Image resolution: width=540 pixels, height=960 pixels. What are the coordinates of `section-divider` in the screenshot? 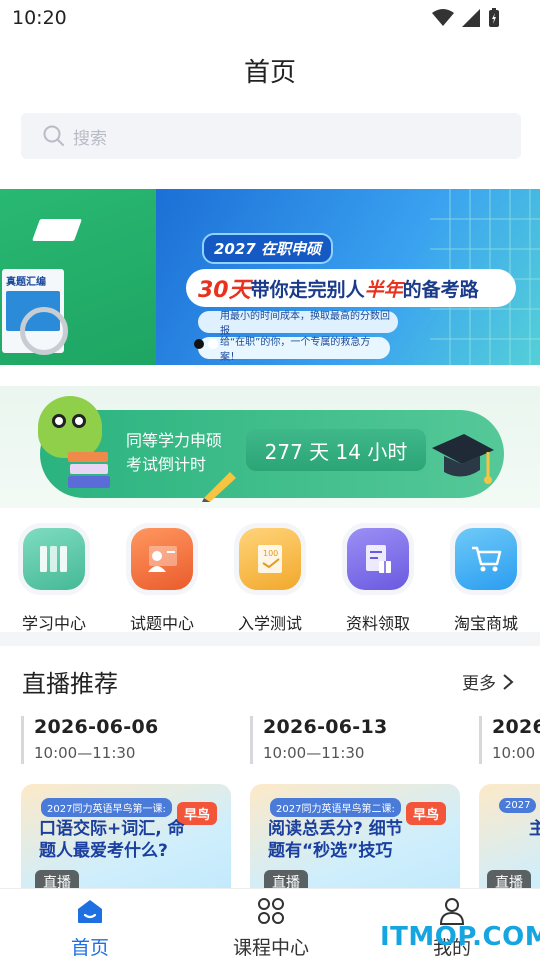 It's located at (270, 639).